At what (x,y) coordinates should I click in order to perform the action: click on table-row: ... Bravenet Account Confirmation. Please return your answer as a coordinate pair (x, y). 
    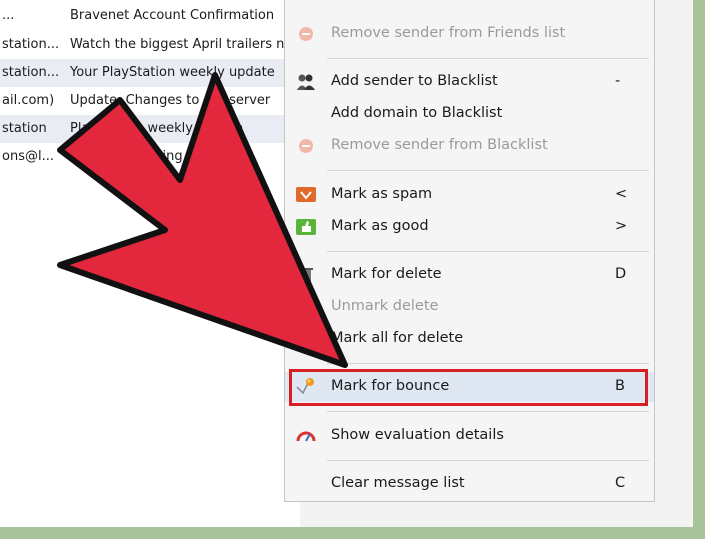
    Looking at the image, I should click on (150, 16).